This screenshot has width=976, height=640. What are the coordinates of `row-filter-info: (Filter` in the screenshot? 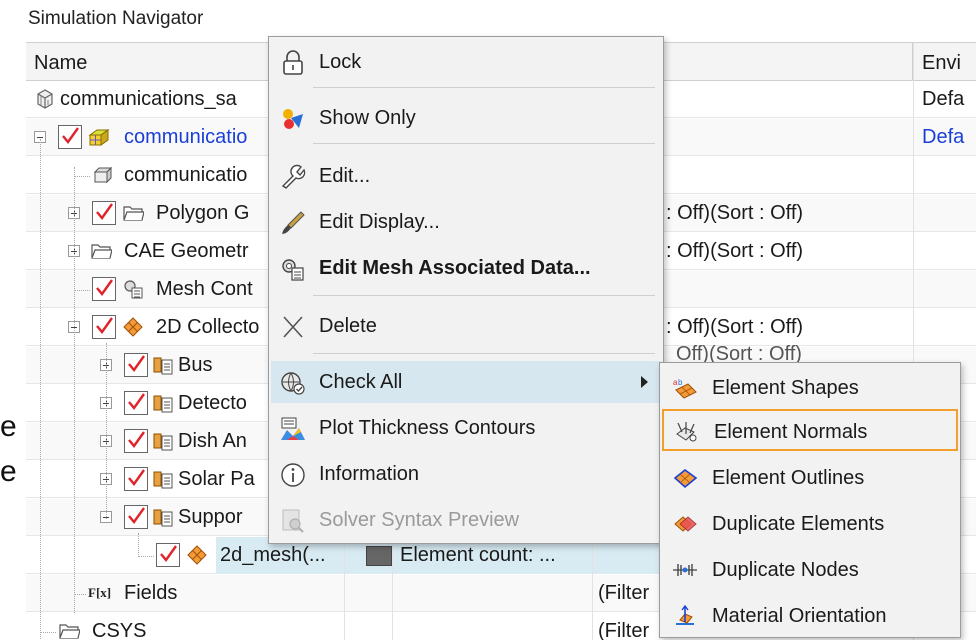 It's located at (624, 593).